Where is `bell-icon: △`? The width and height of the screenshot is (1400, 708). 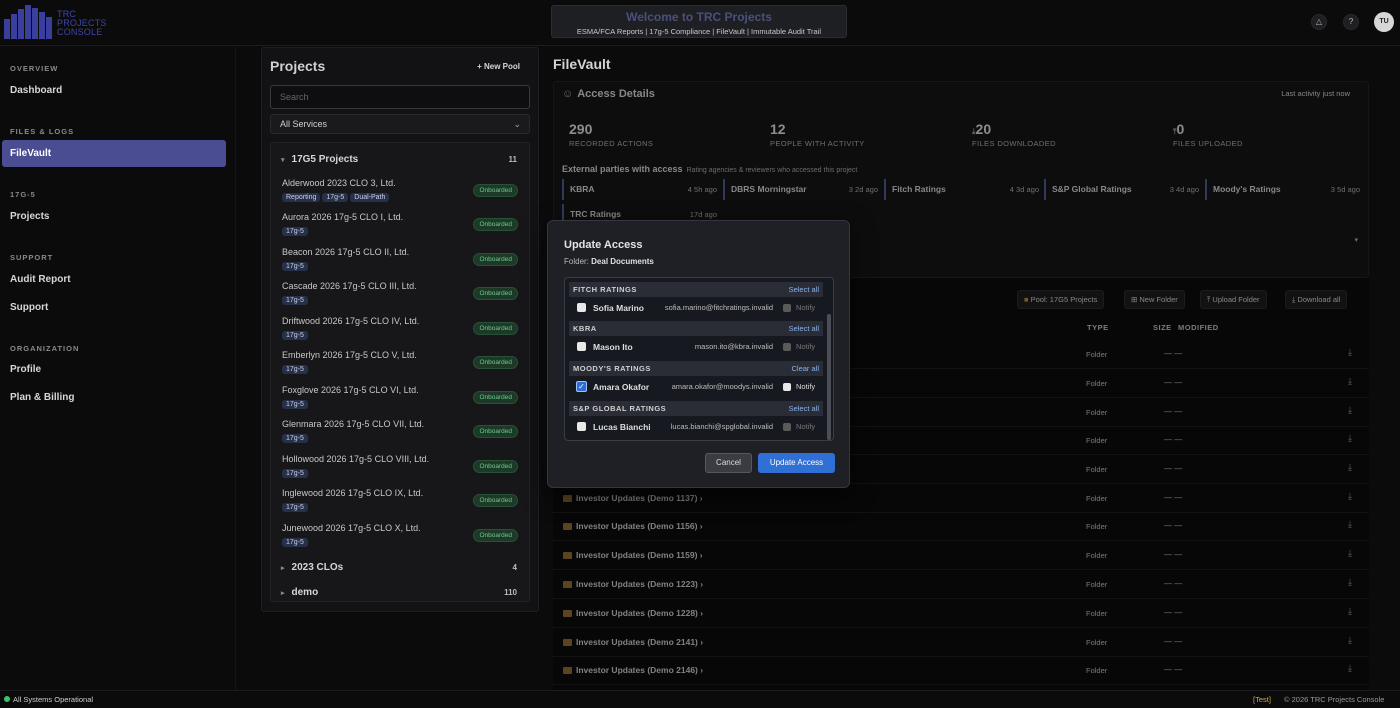
bell-icon: △ is located at coordinates (1319, 22).